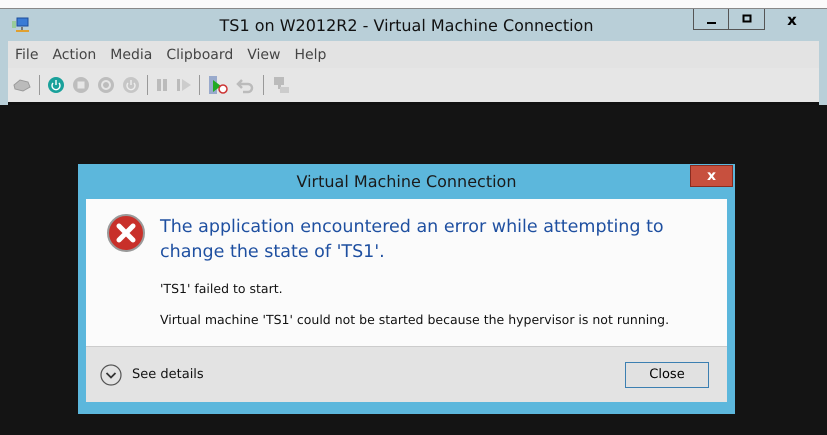  I want to click on undo-icon, so click(246, 85).